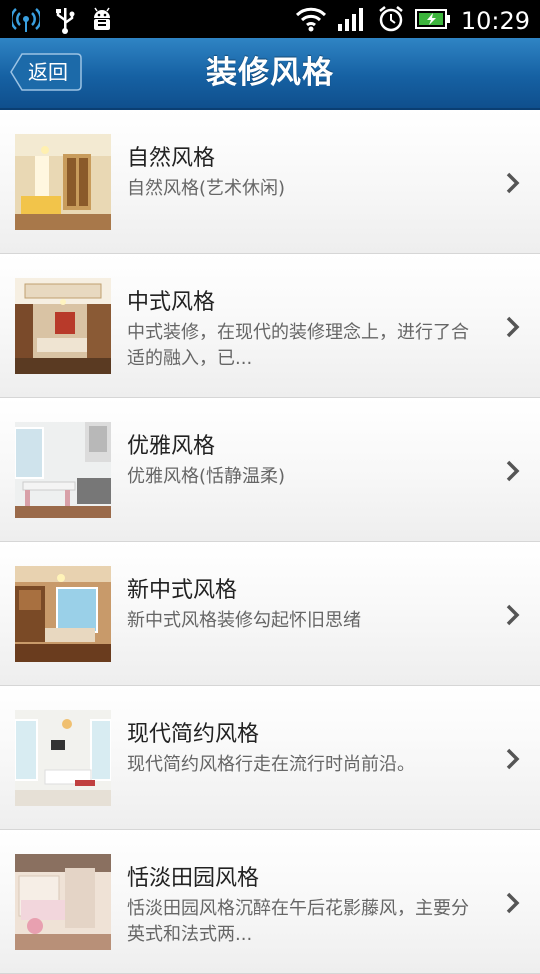 The width and height of the screenshot is (540, 974). I want to click on usb-icon, so click(65, 22).